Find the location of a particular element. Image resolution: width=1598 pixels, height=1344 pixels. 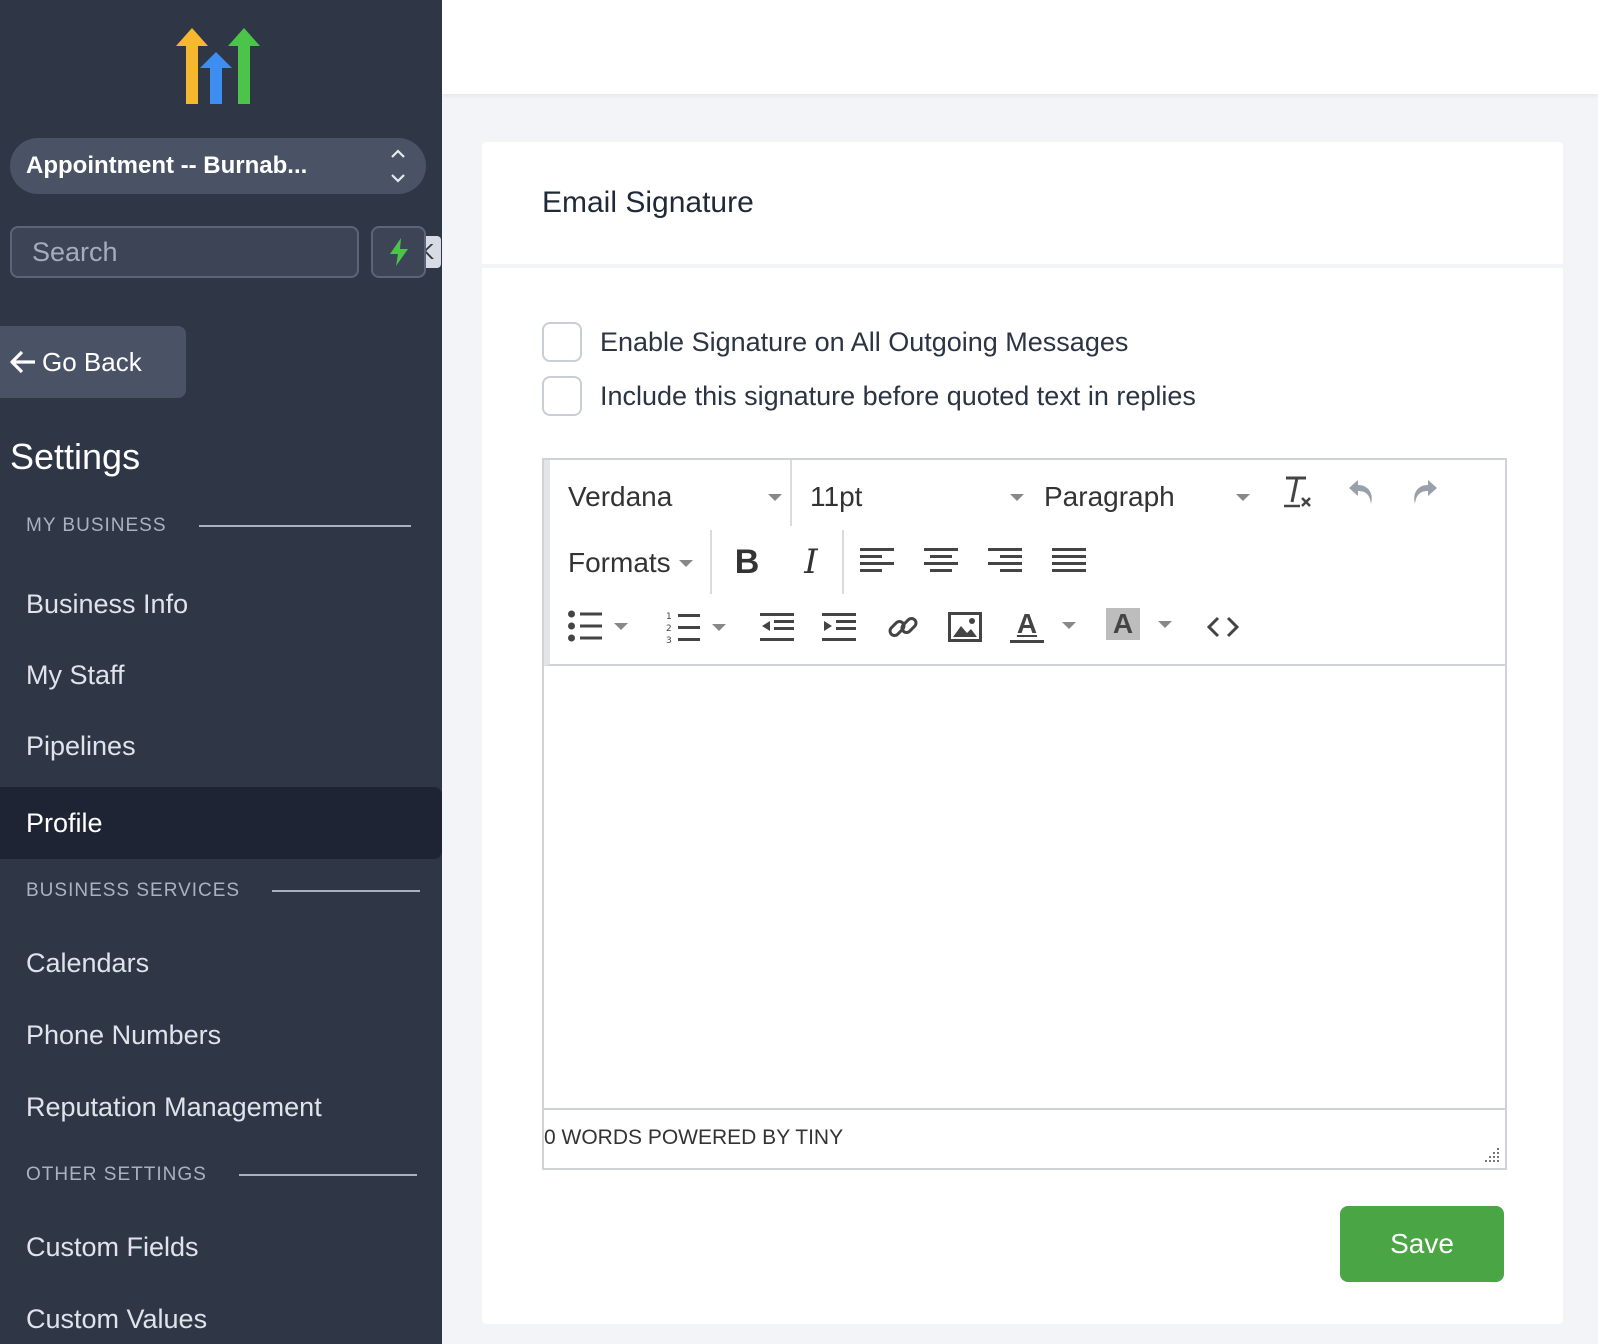

clear-formatting-icon is located at coordinates (1297, 492).